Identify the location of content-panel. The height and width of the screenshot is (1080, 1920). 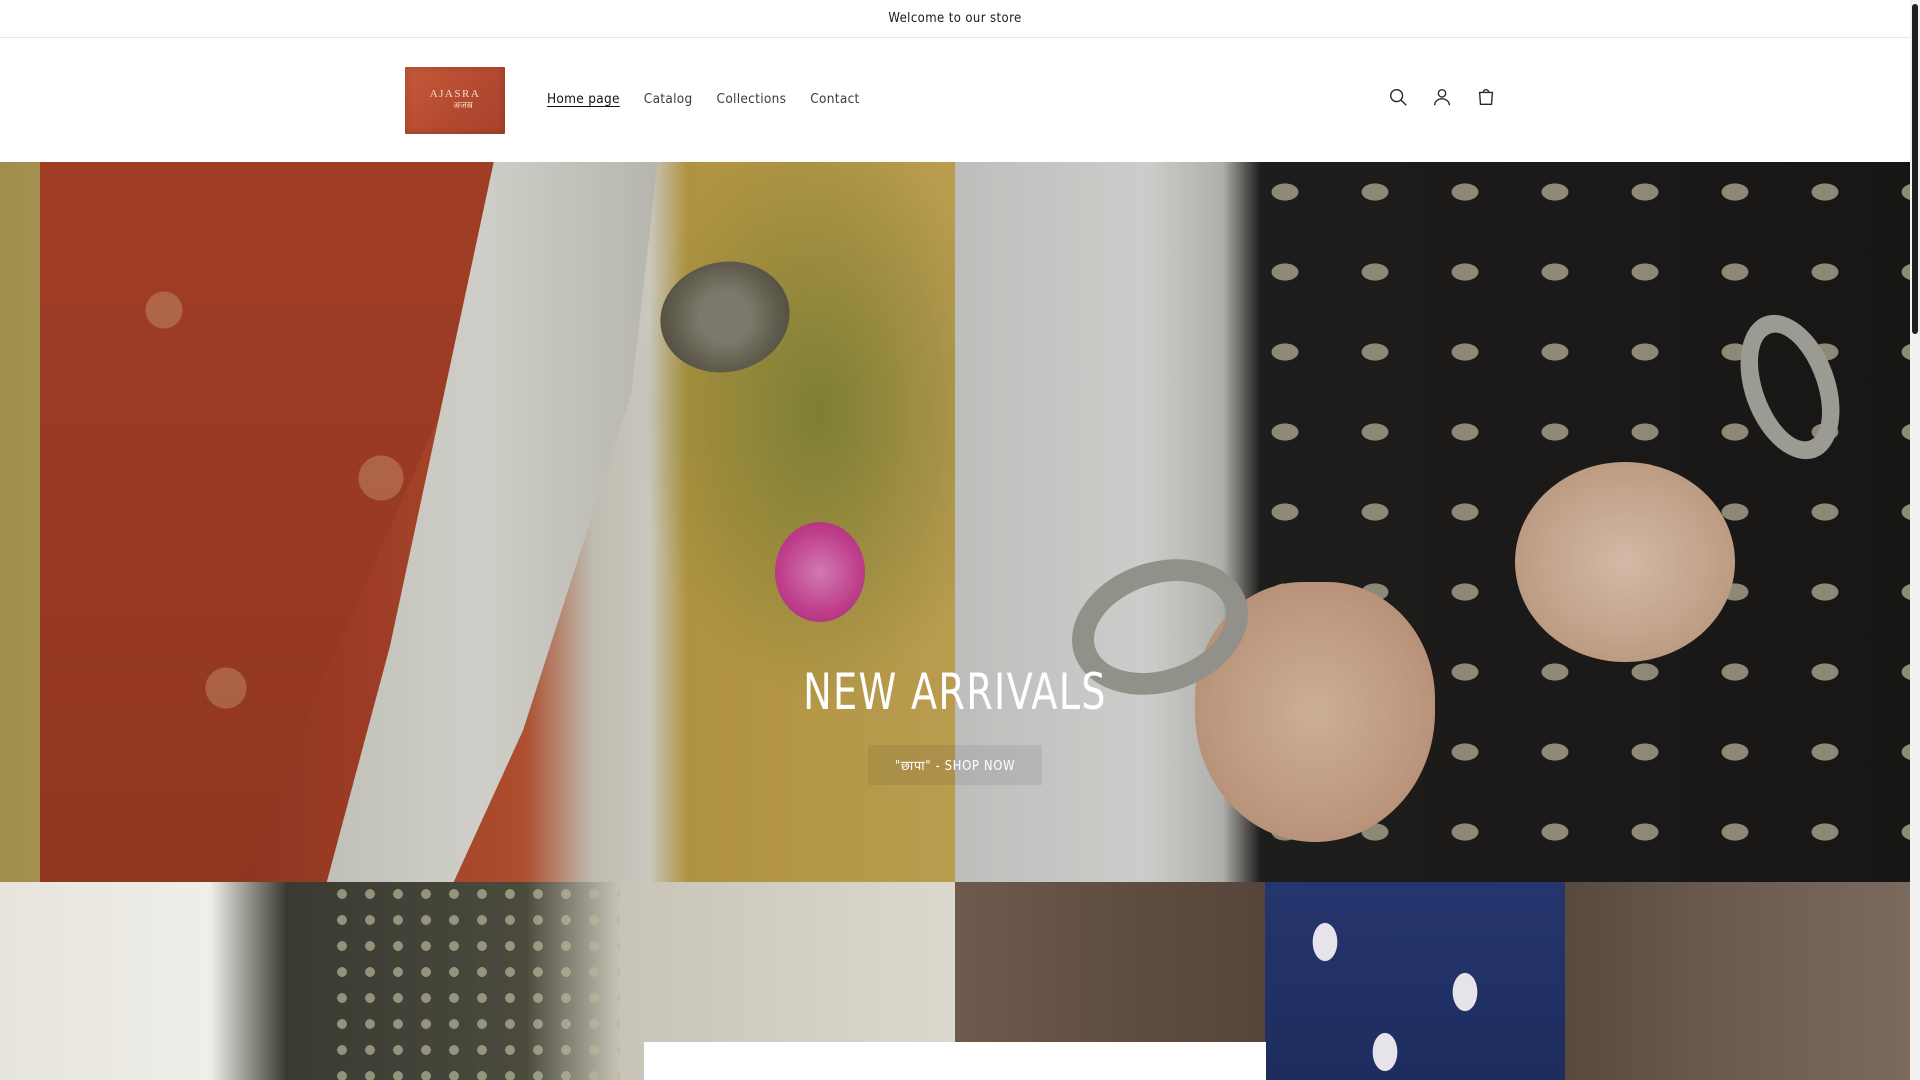
(955, 1061).